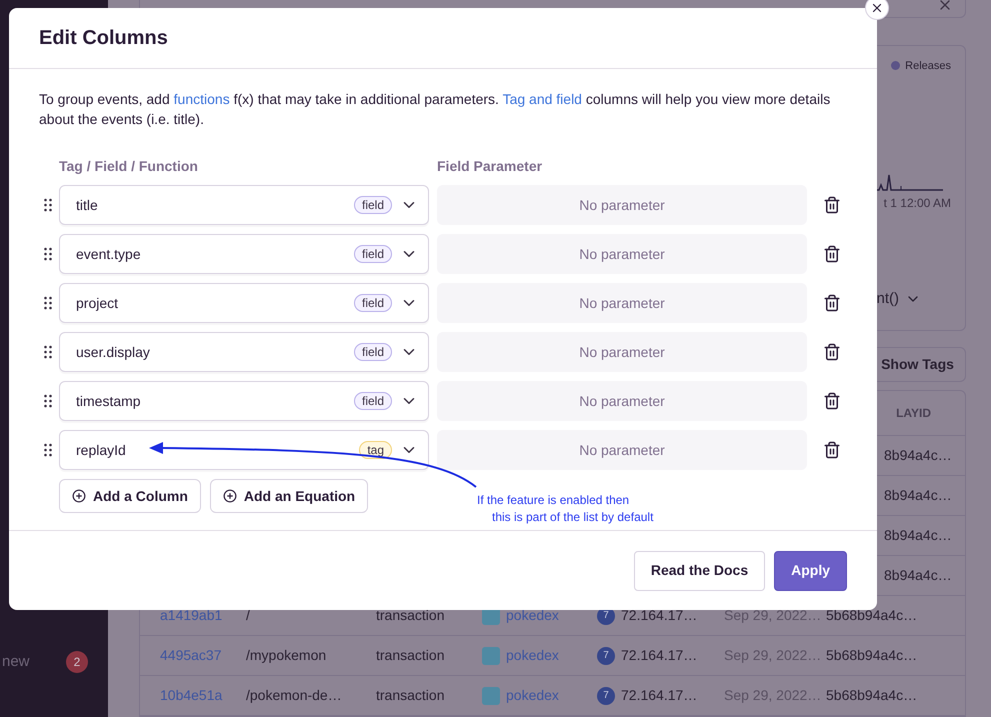 The width and height of the screenshot is (991, 717). I want to click on column-header: LAYID, so click(913, 413).